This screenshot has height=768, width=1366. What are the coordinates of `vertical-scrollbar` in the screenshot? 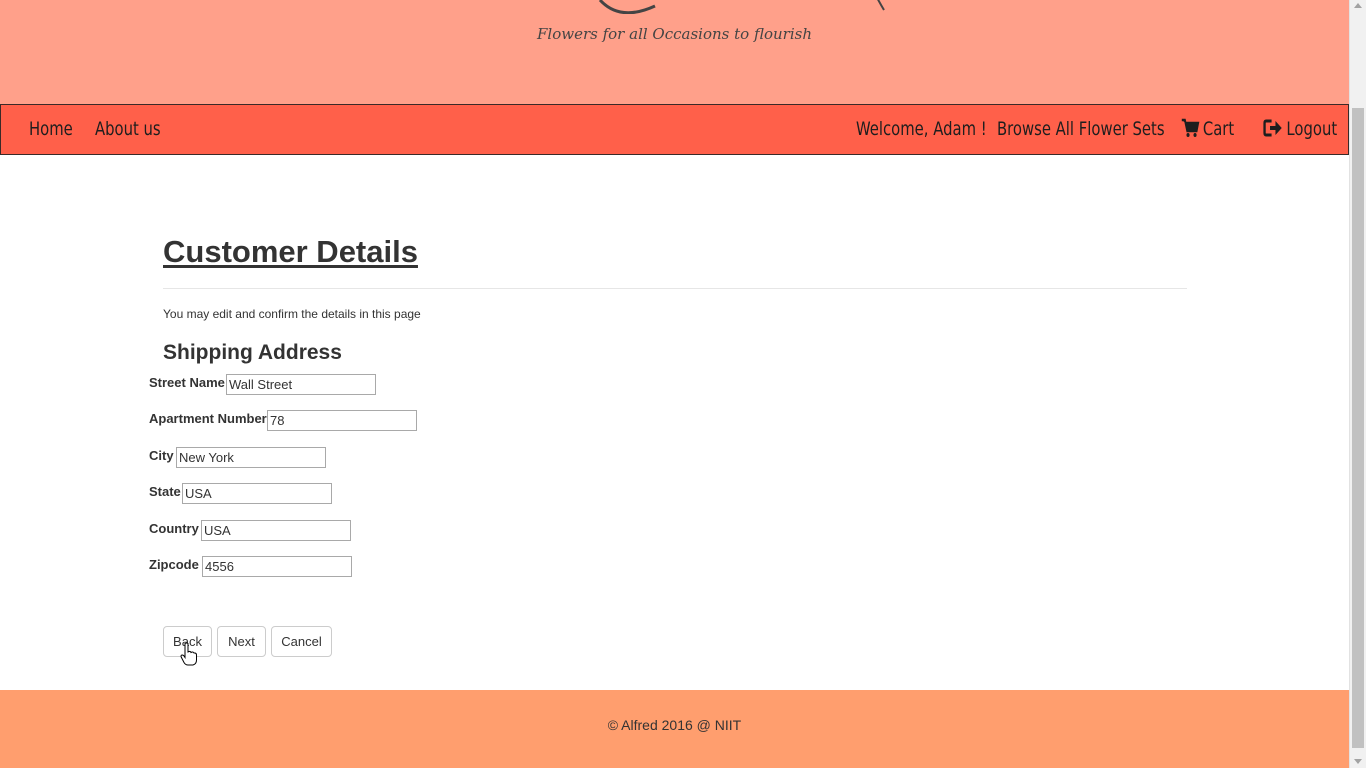 It's located at (1357, 384).